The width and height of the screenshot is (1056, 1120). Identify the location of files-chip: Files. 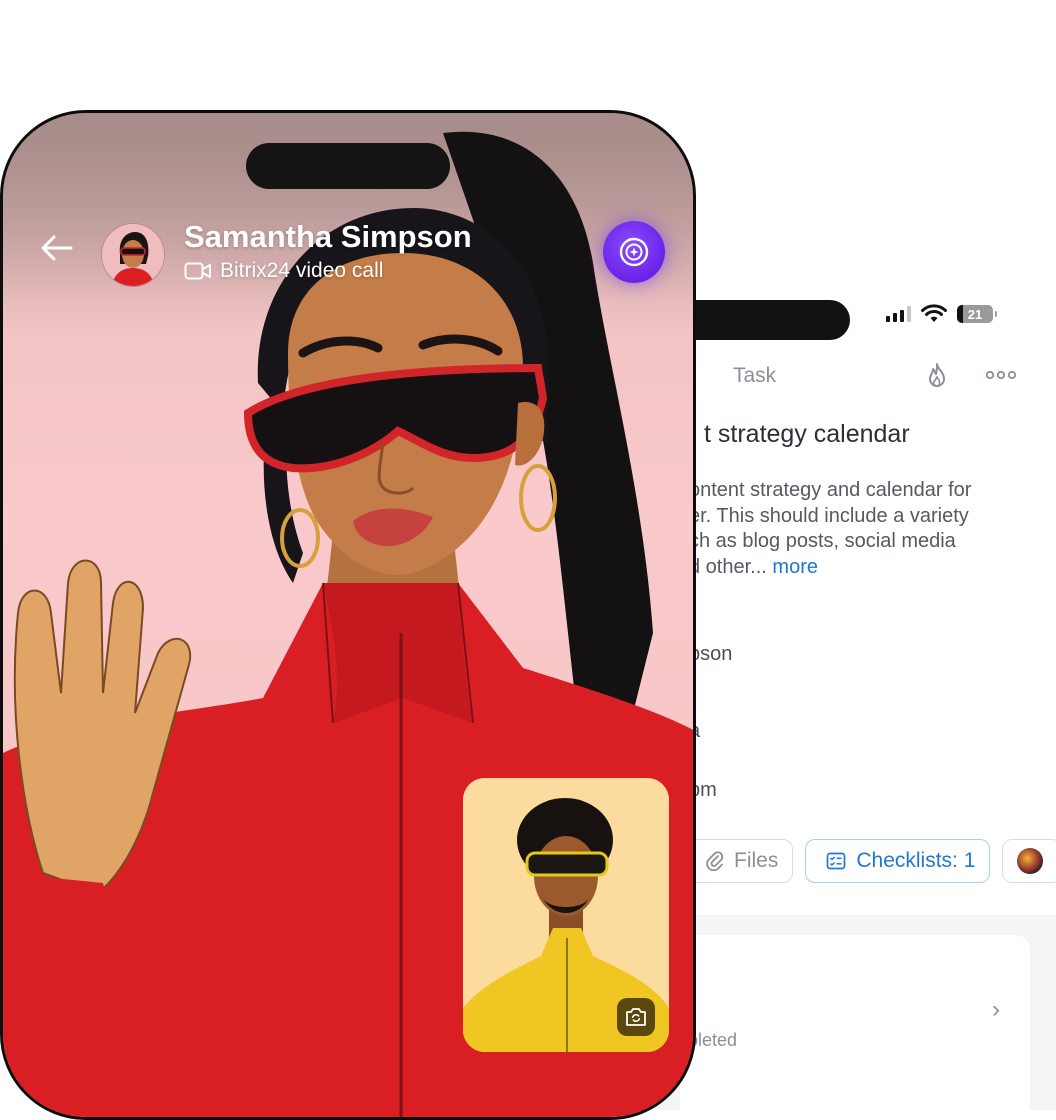
(739, 861).